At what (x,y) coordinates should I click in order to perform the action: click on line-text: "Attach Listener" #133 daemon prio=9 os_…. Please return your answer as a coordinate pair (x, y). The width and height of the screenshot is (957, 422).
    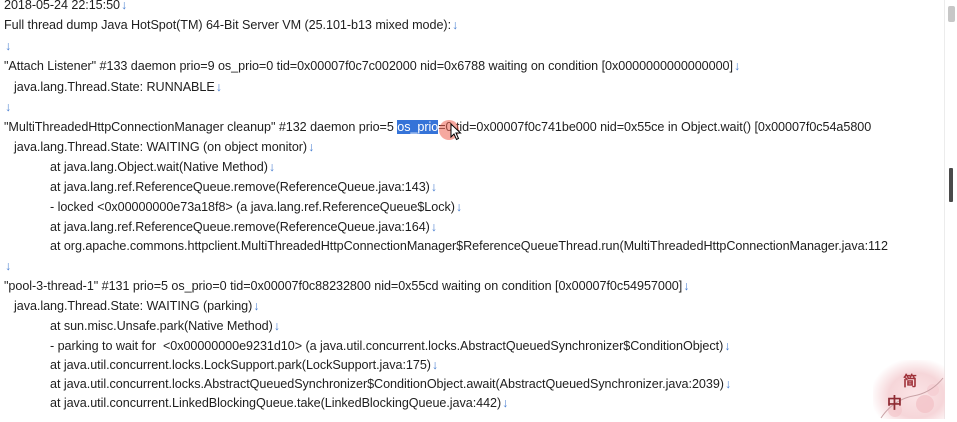
    Looking at the image, I should click on (368, 66).